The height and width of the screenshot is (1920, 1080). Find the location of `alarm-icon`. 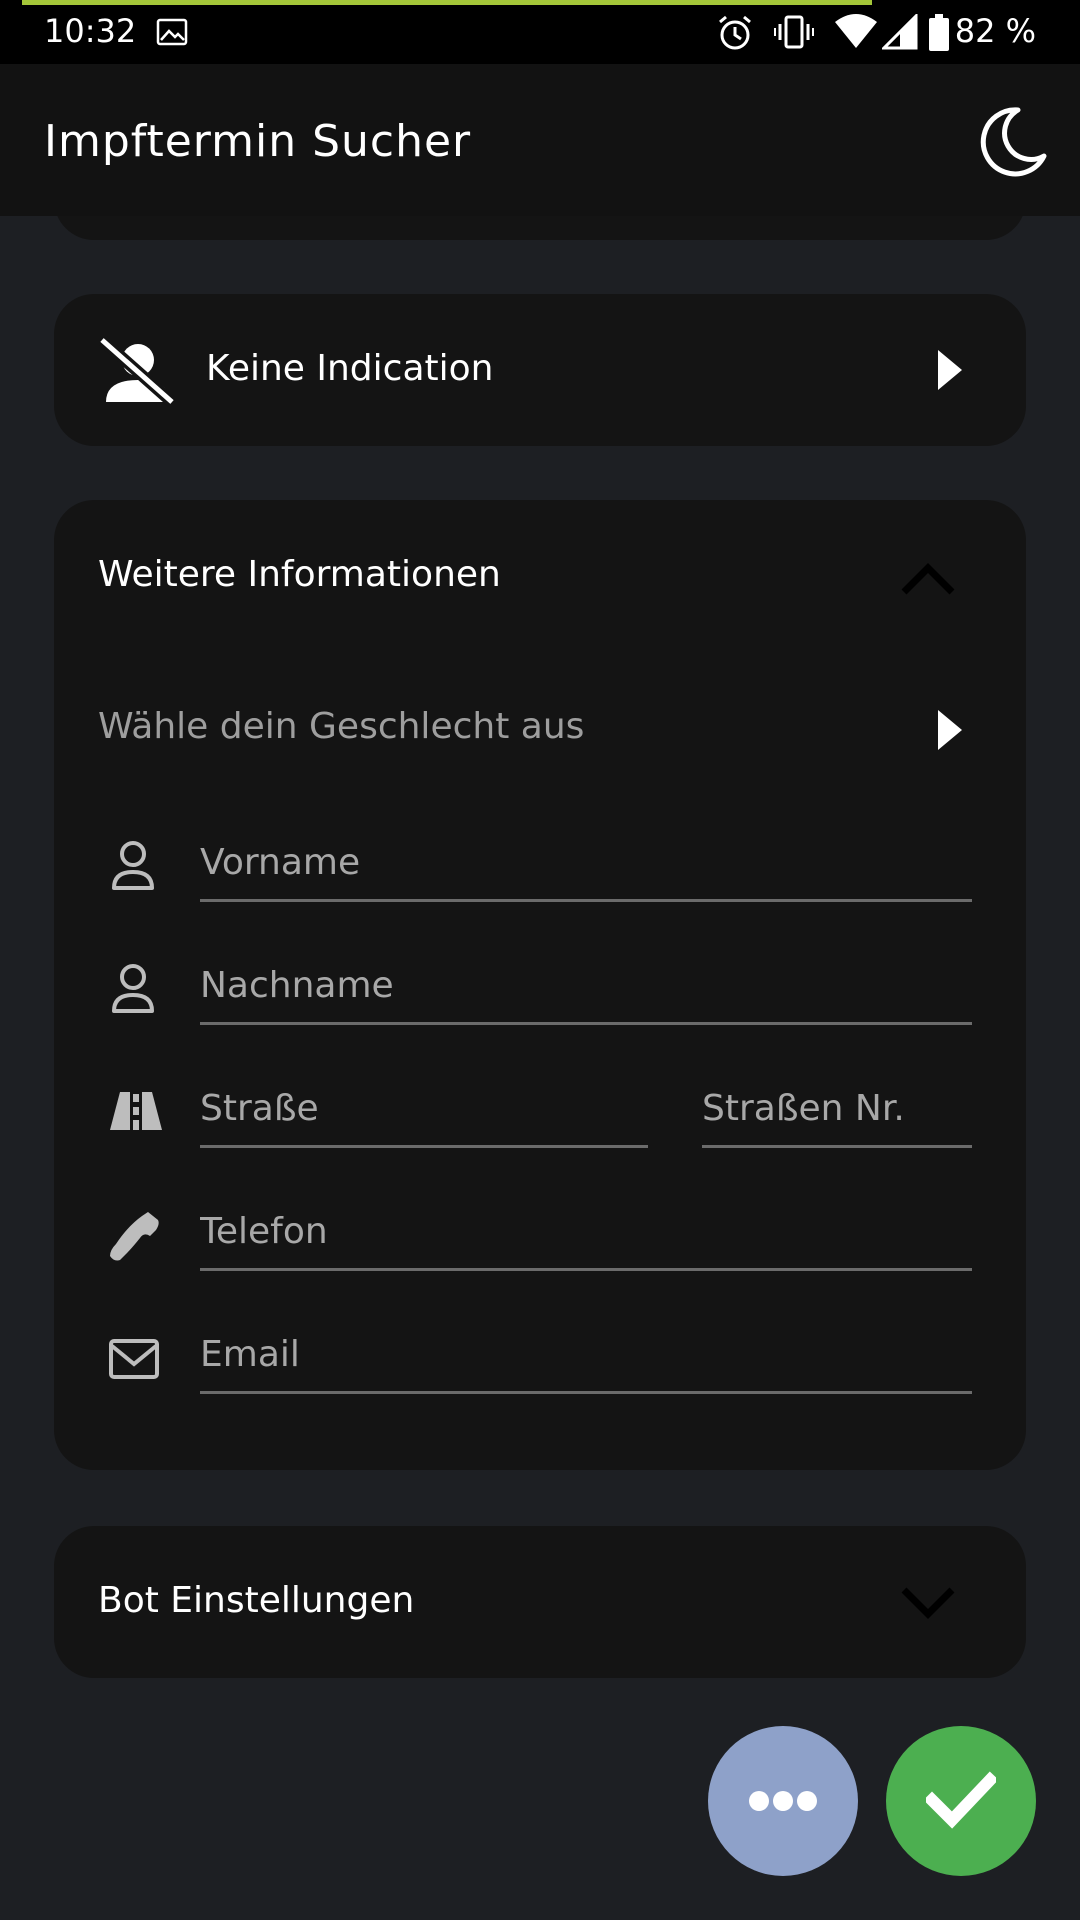

alarm-icon is located at coordinates (735, 35).